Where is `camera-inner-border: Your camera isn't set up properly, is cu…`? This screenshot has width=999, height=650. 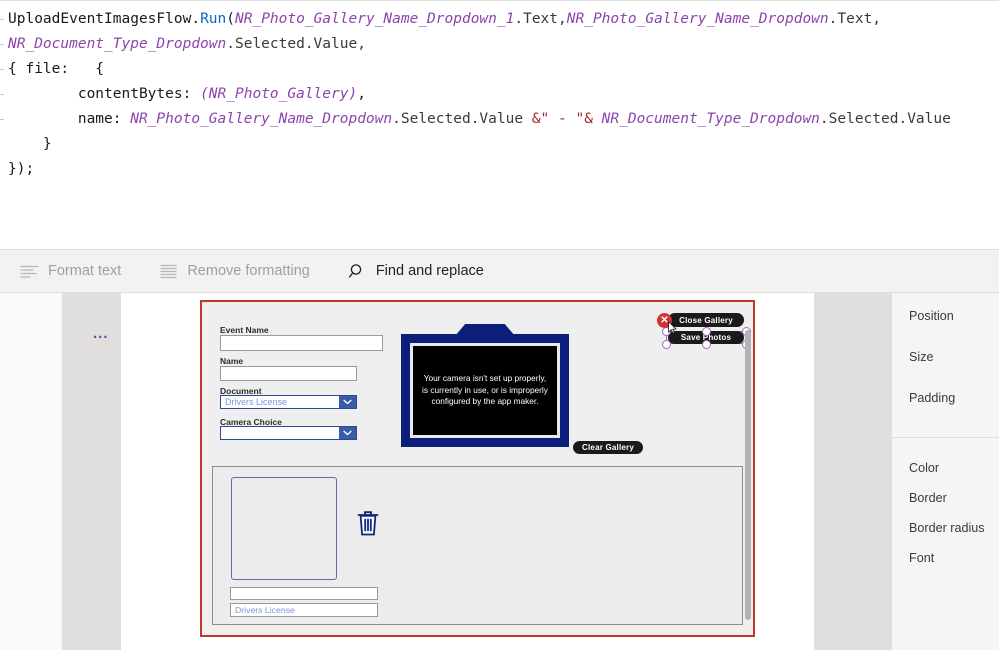
camera-inner-border: Your camera isn't set up properly, is cu… is located at coordinates (485, 390).